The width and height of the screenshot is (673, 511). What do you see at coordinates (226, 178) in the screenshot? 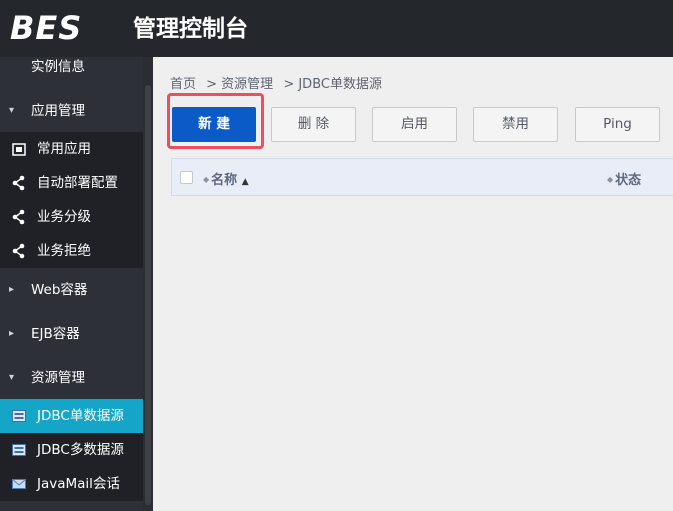
I see `column-header-name: ◆ 名称 ▲` at bounding box center [226, 178].